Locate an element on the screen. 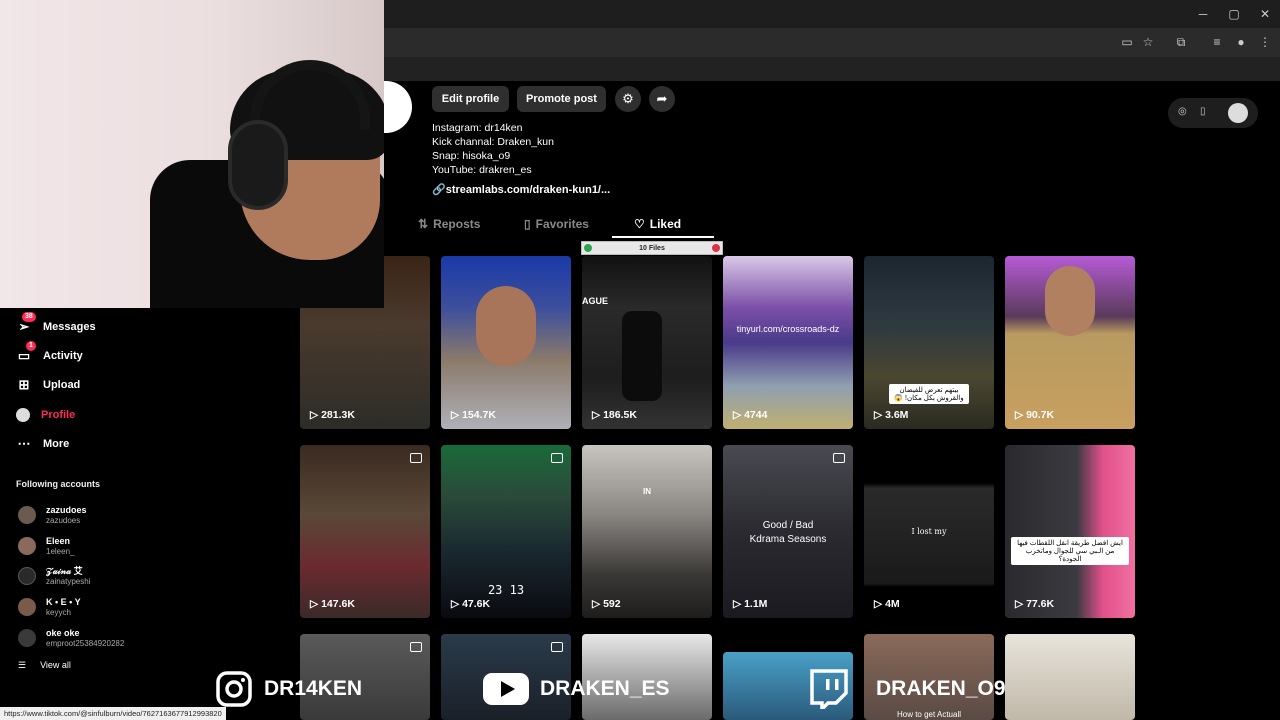  sidebar-item-more: ⋯ More is located at coordinates (43, 444).